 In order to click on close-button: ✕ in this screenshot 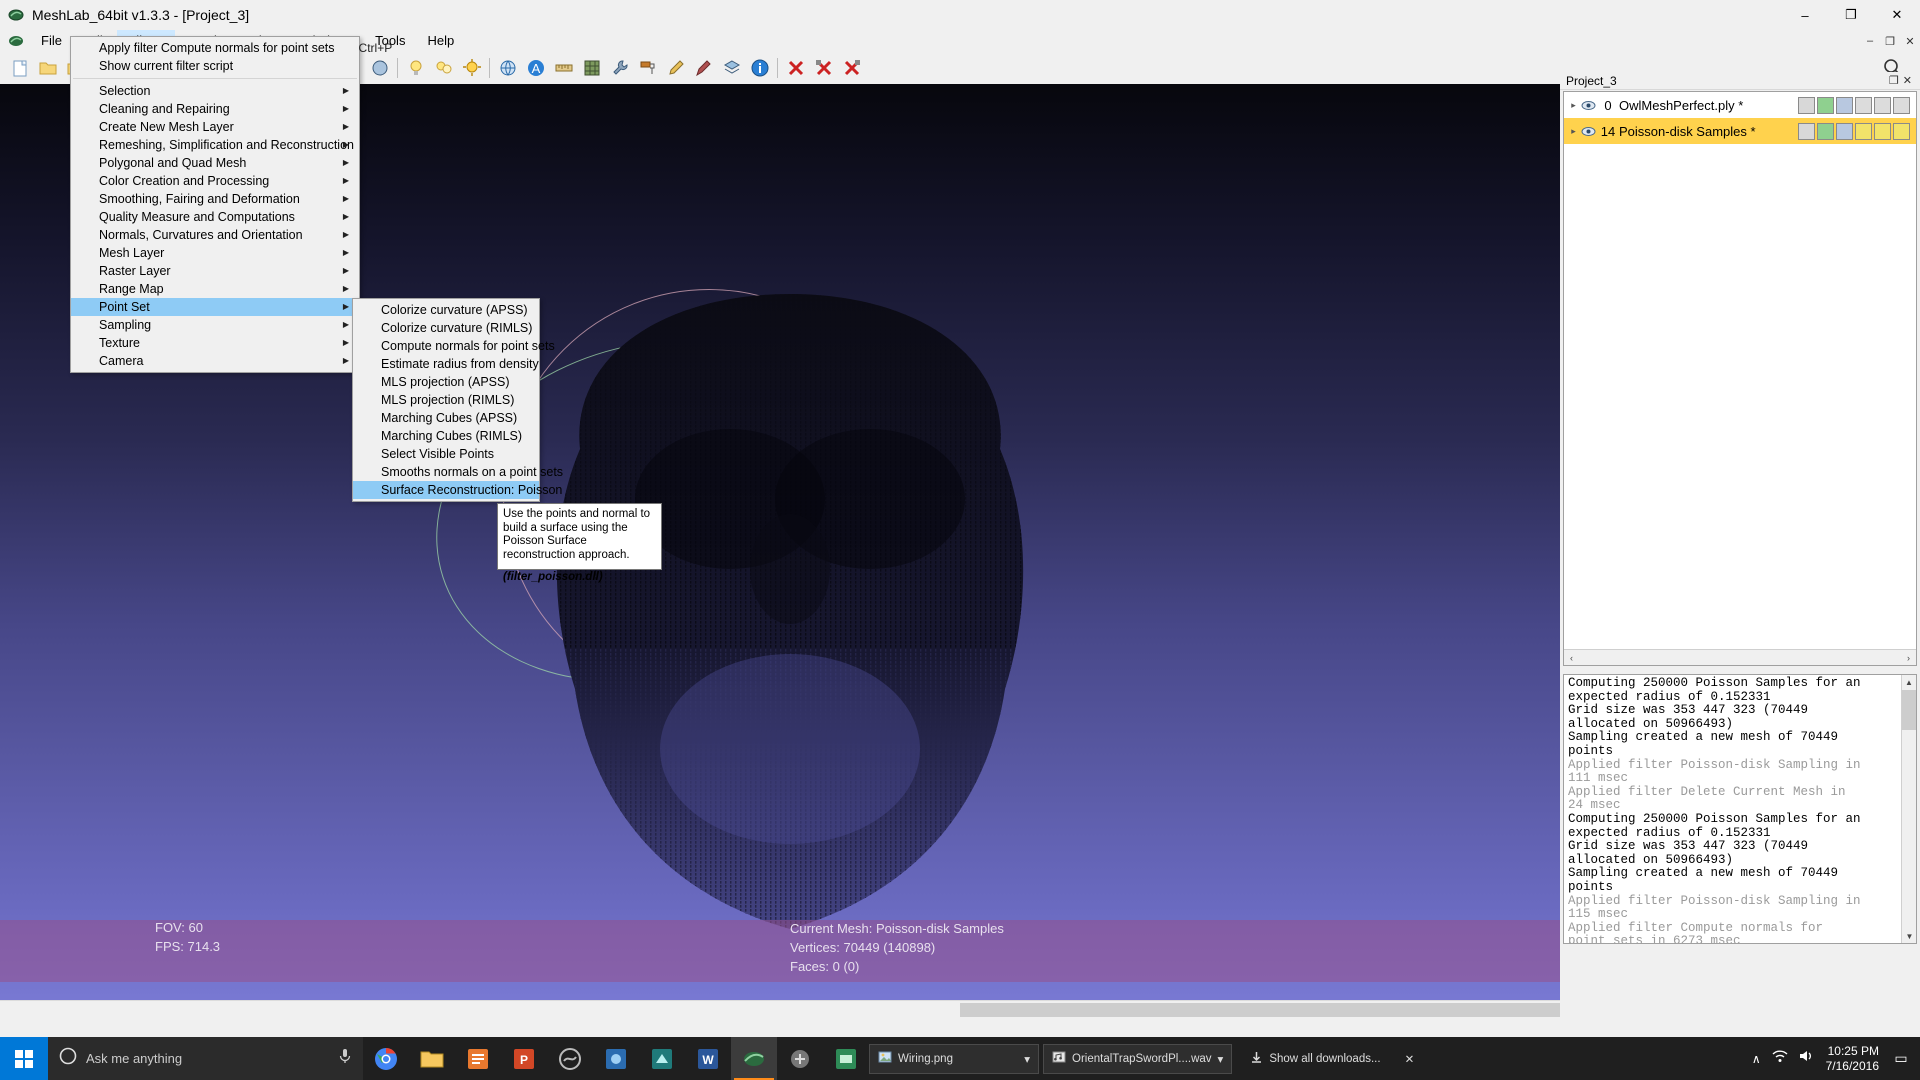, I will do `click(1897, 15)`.